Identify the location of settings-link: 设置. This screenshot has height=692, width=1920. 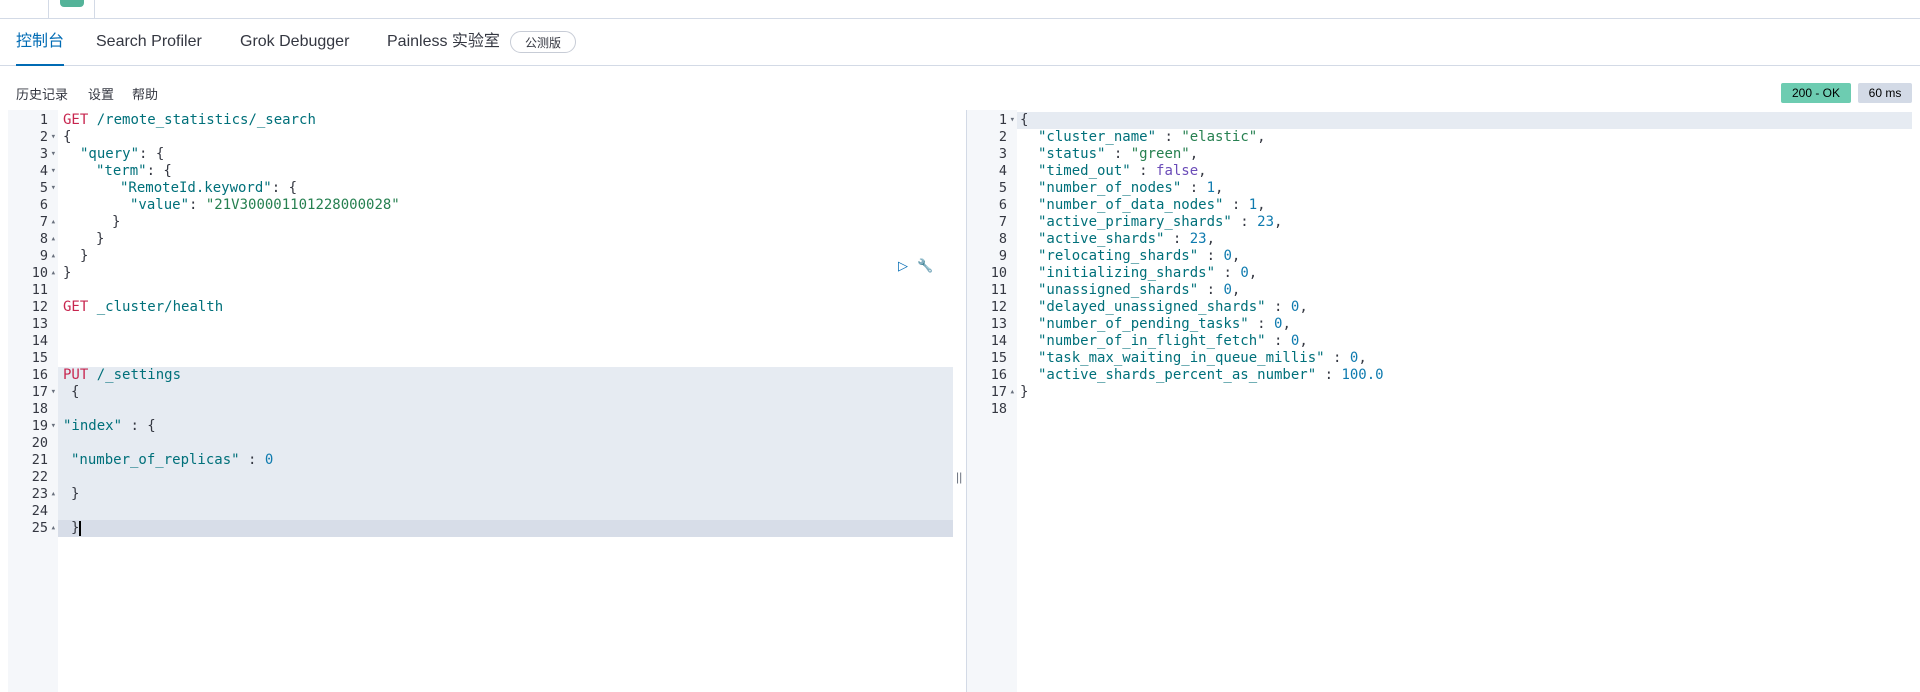
(101, 93).